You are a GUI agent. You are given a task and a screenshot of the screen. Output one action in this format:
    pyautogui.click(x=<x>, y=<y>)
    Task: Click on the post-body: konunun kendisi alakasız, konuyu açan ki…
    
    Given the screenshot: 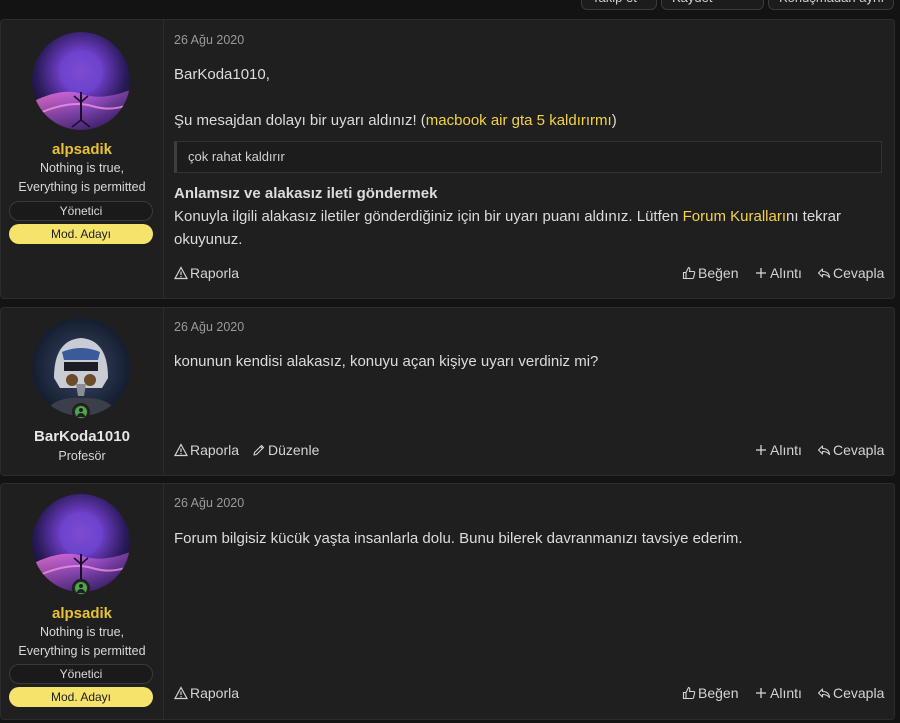 What is the action you would take?
    pyautogui.click(x=386, y=361)
    